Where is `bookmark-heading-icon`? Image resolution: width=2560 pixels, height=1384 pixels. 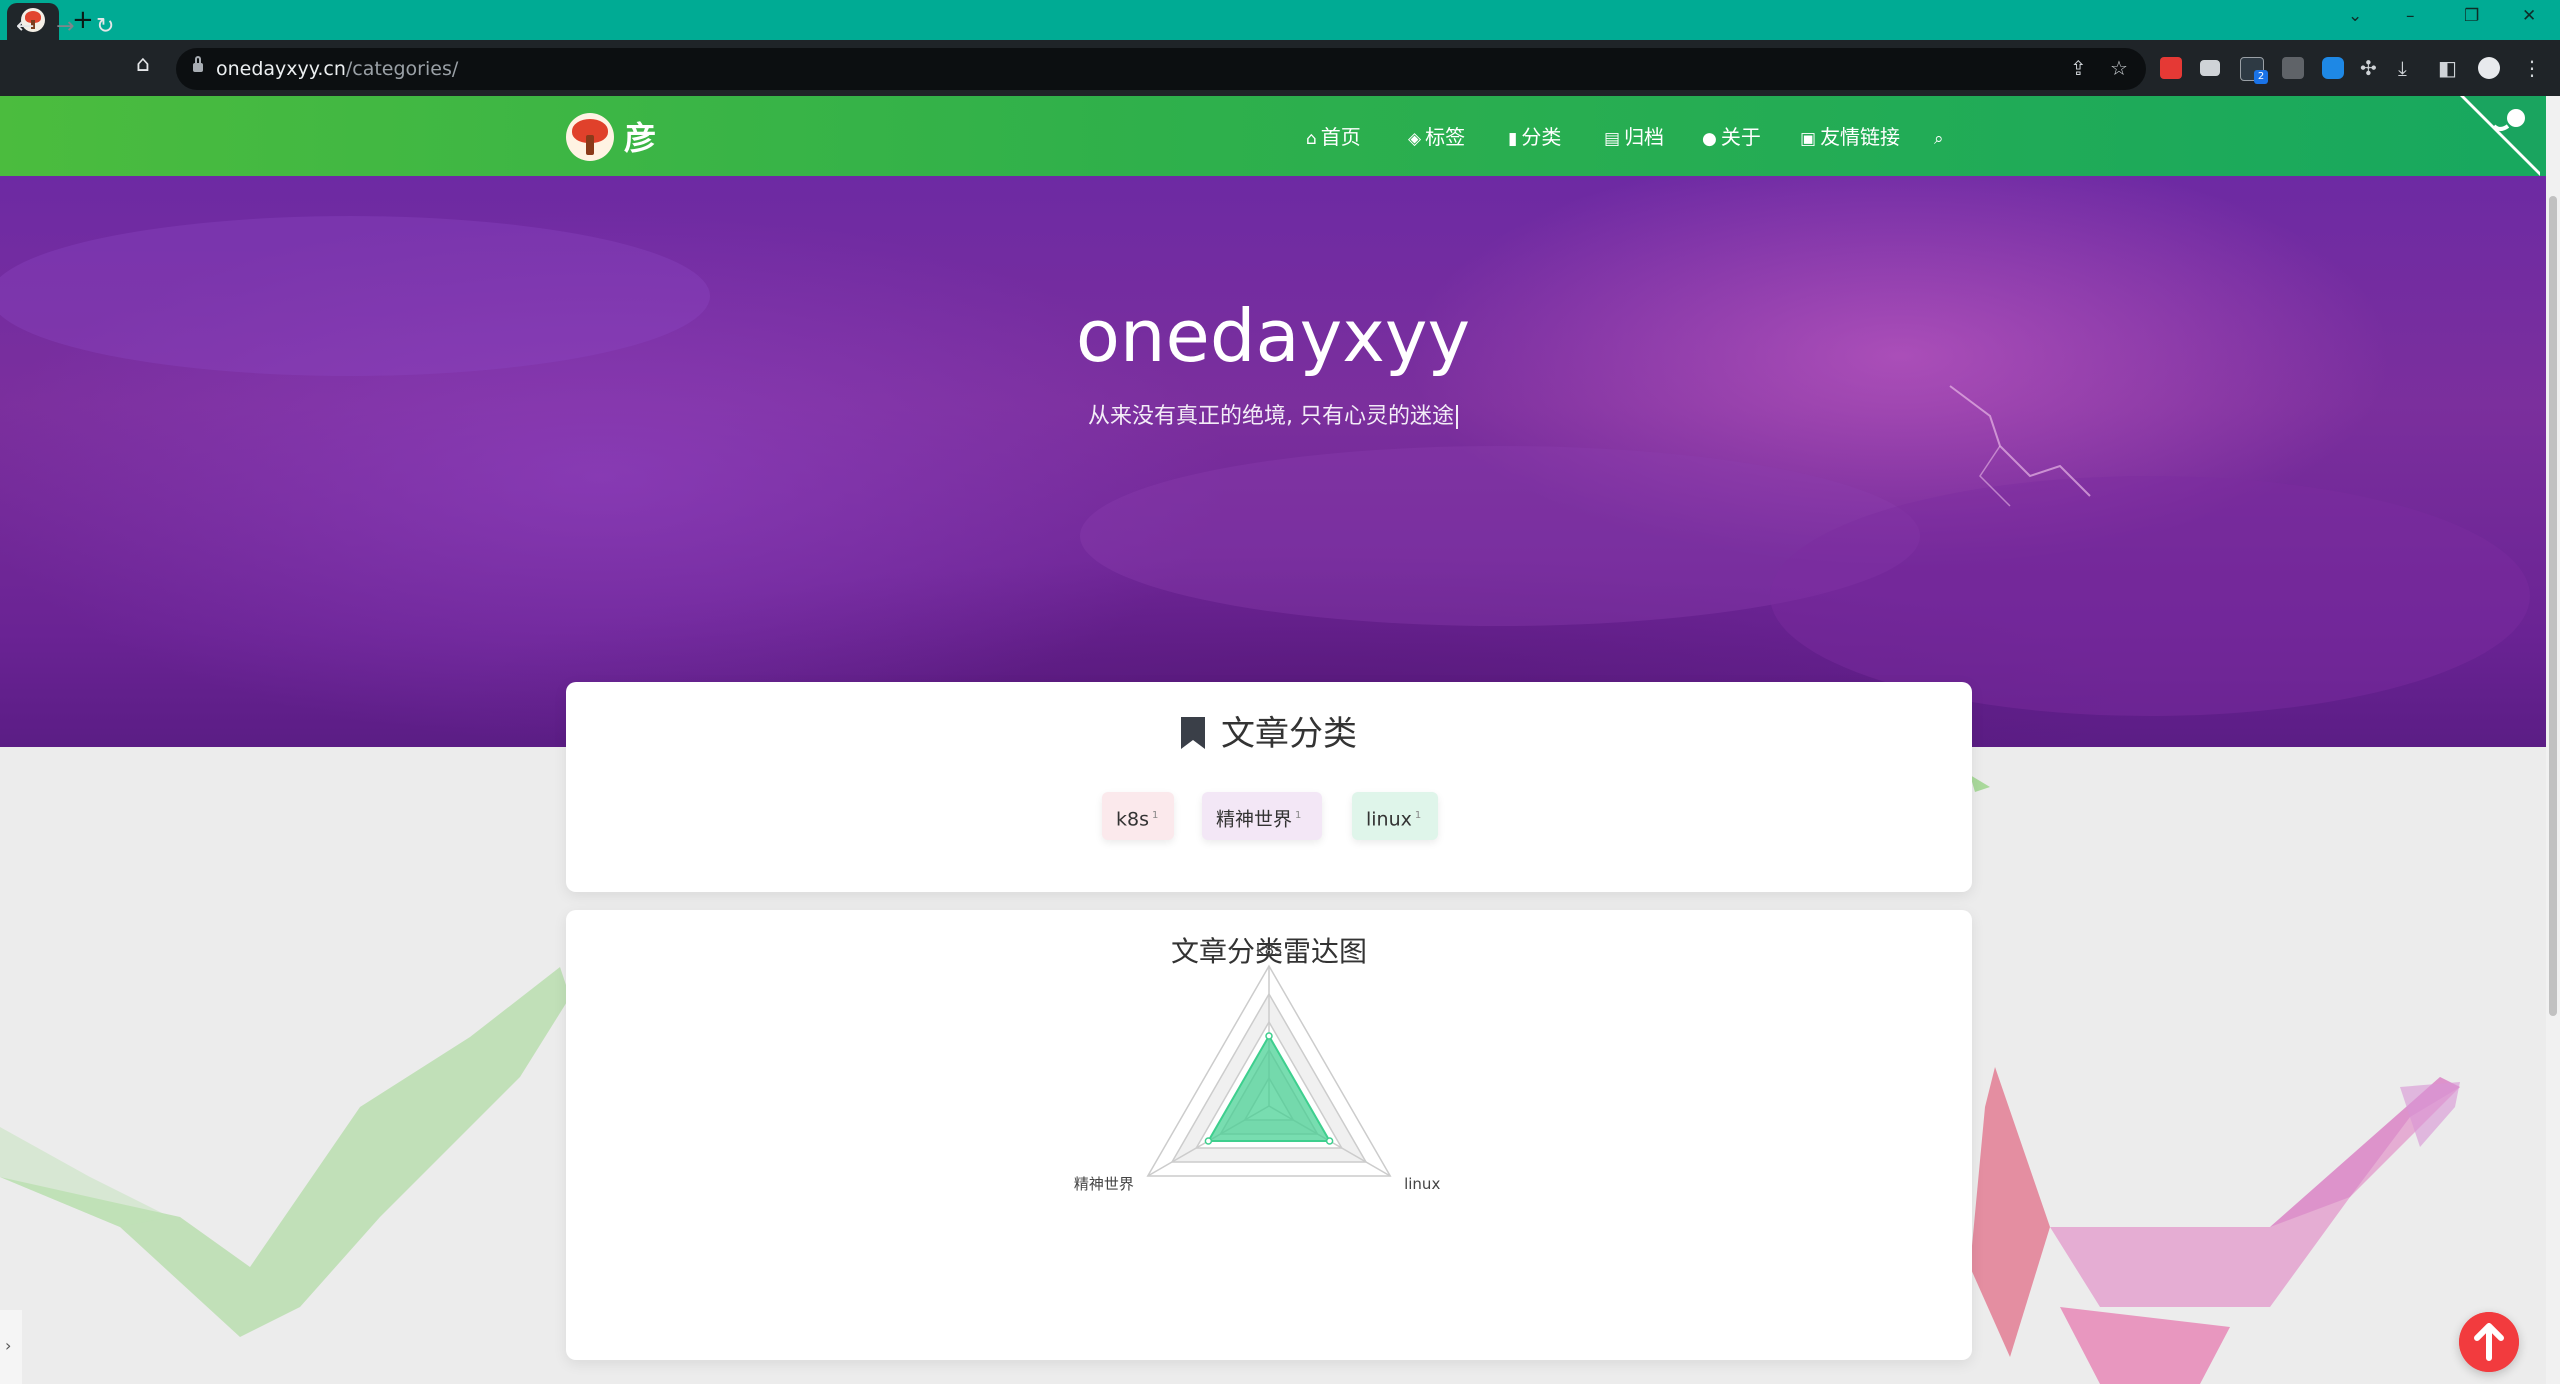 bookmark-heading-icon is located at coordinates (1193, 733).